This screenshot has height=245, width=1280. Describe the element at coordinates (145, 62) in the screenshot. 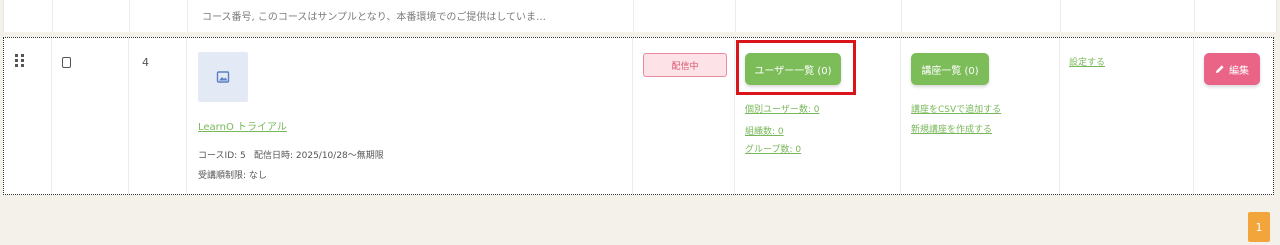

I see `row-number: 4` at that location.